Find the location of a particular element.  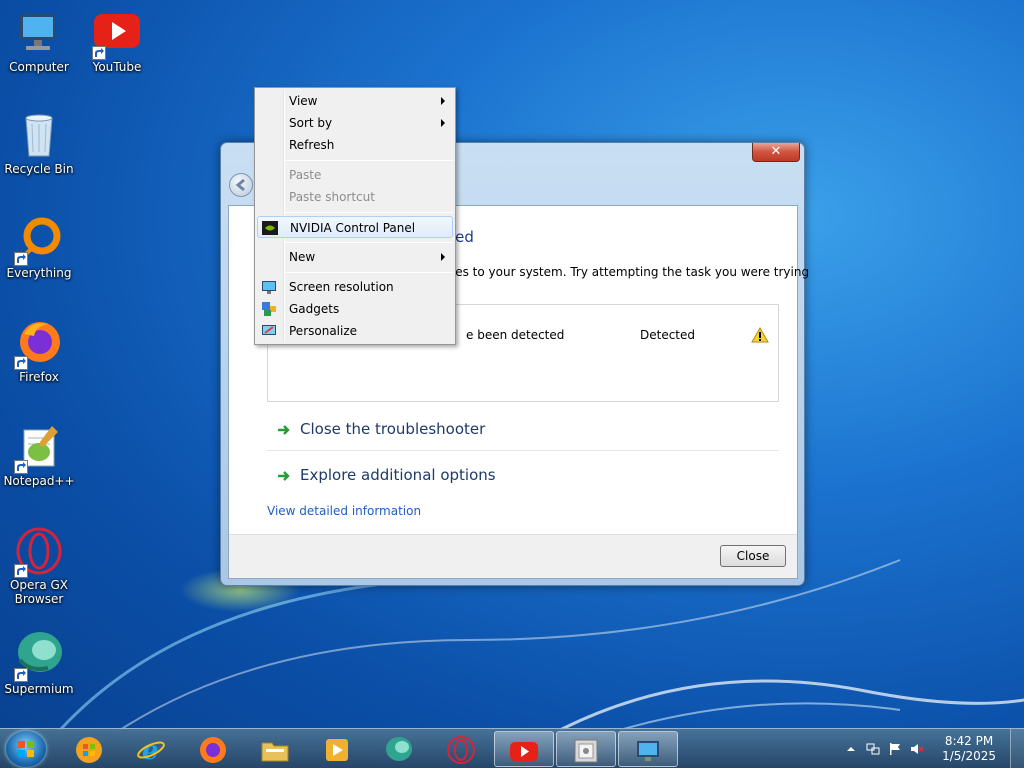

close-button: Close is located at coordinates (753, 556).